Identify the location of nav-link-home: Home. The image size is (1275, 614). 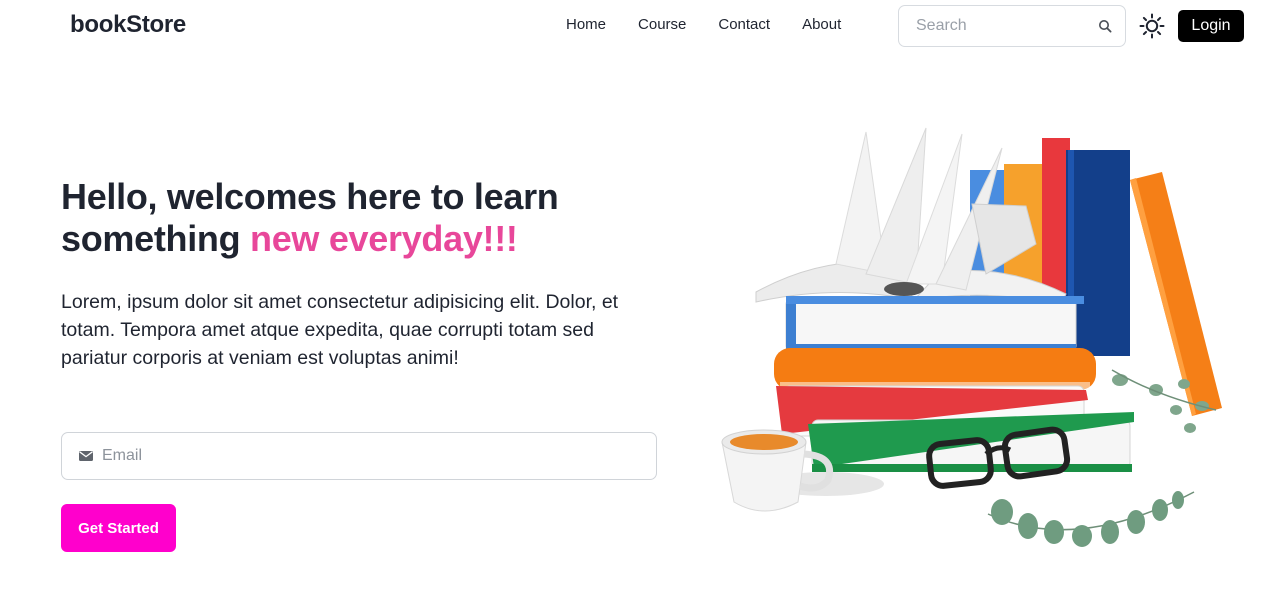
(586, 24).